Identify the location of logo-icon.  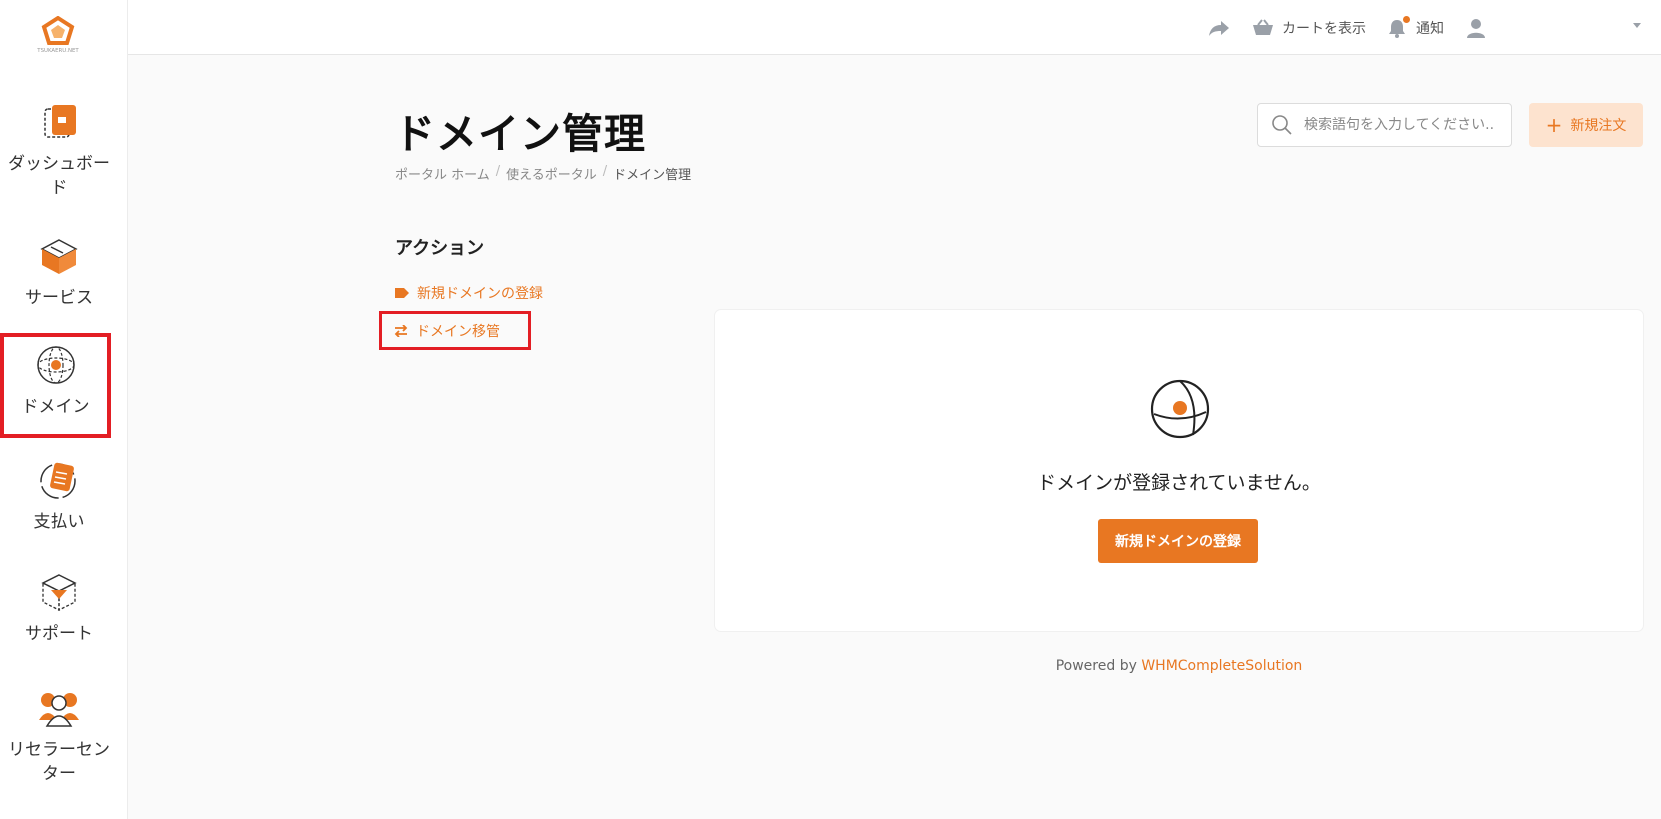
(58, 30).